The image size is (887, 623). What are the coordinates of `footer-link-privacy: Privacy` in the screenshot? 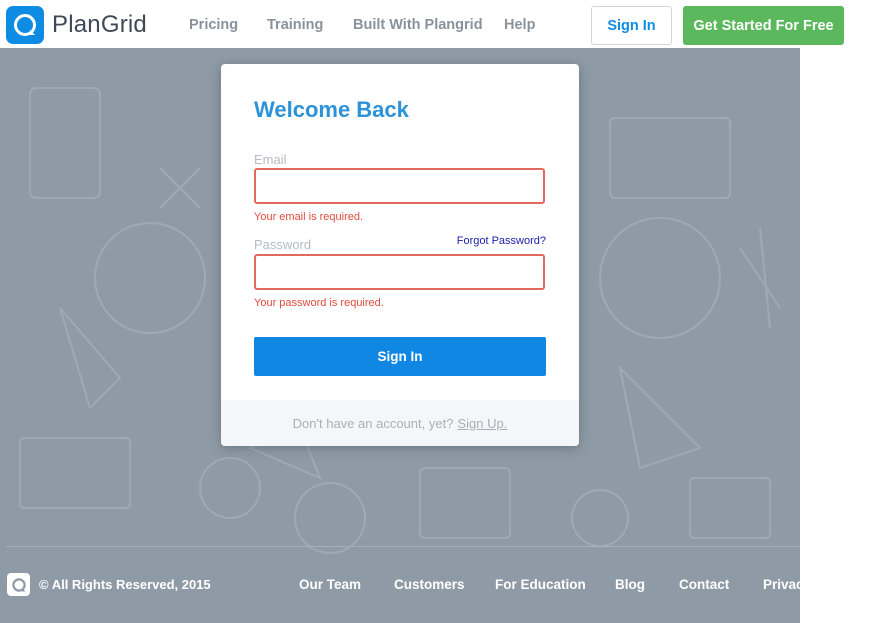 It's located at (781, 584).